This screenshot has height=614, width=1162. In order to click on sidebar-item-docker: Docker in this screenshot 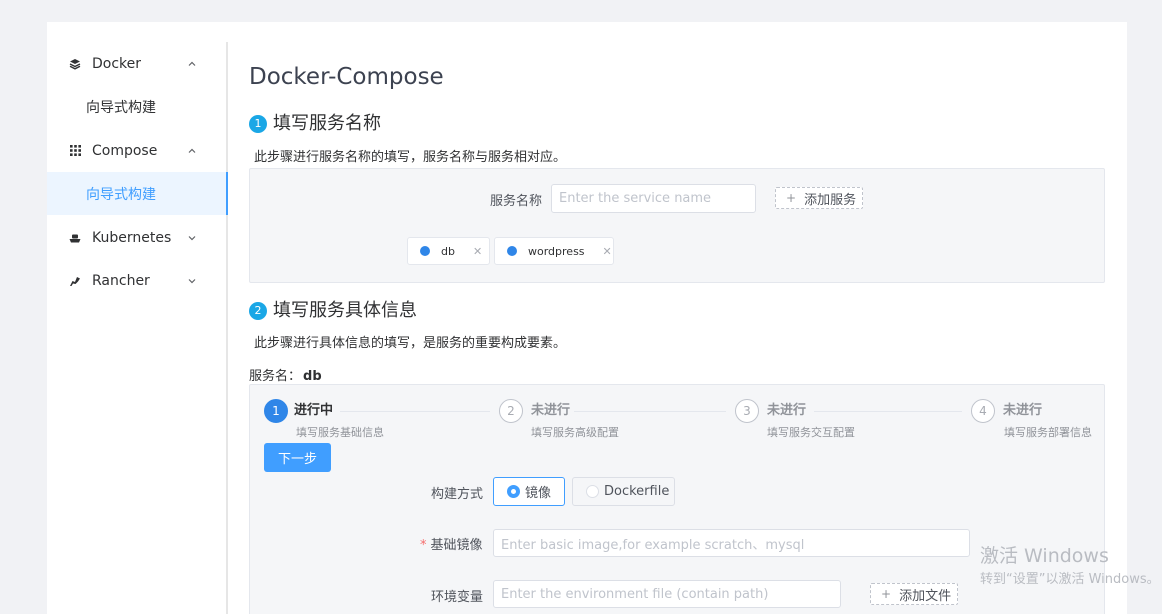, I will do `click(136, 63)`.